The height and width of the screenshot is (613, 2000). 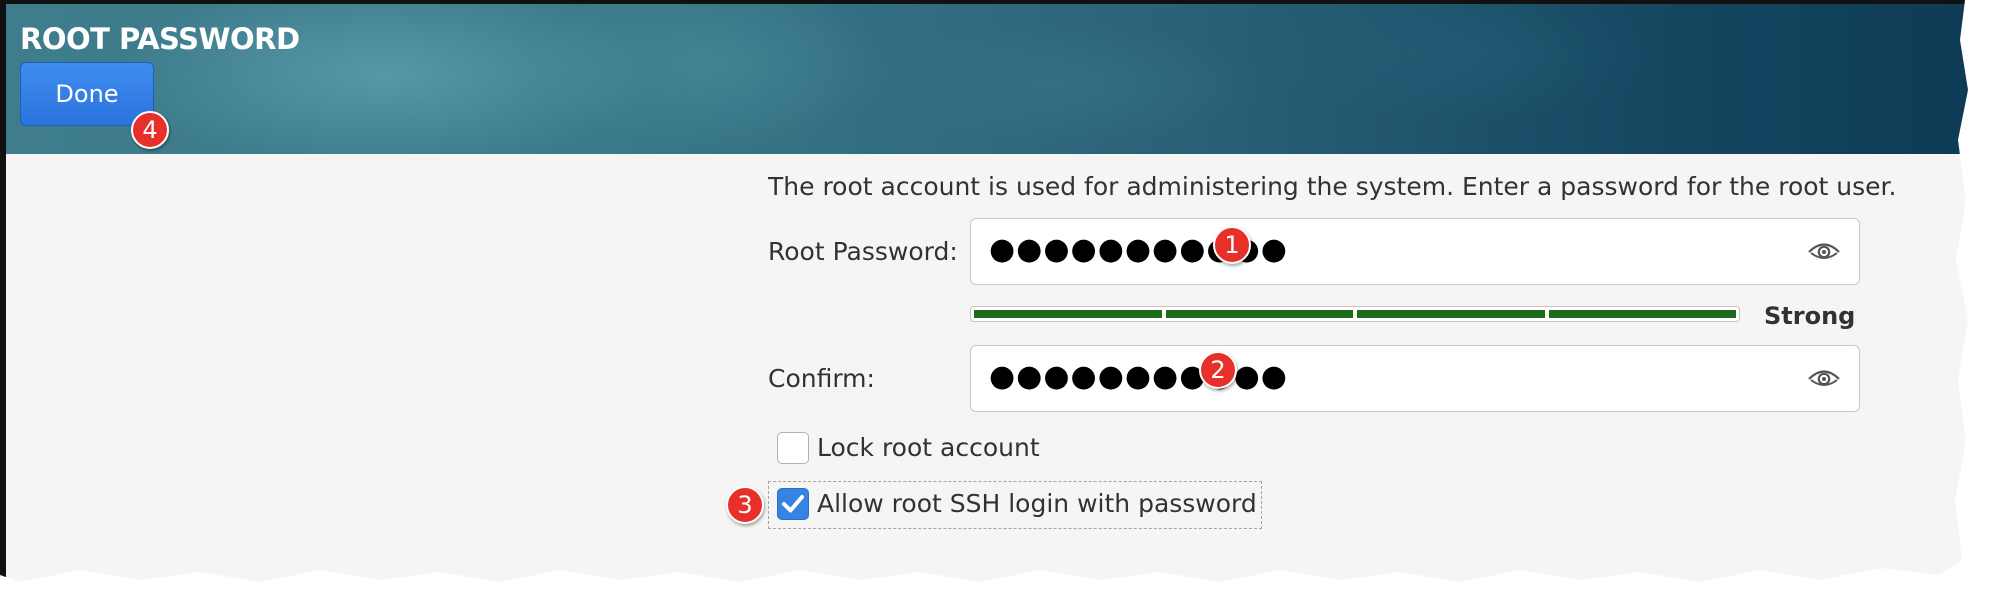 What do you see at coordinates (1037, 503) in the screenshot?
I see `allow-ssh-label: Allow root SSH login with password` at bounding box center [1037, 503].